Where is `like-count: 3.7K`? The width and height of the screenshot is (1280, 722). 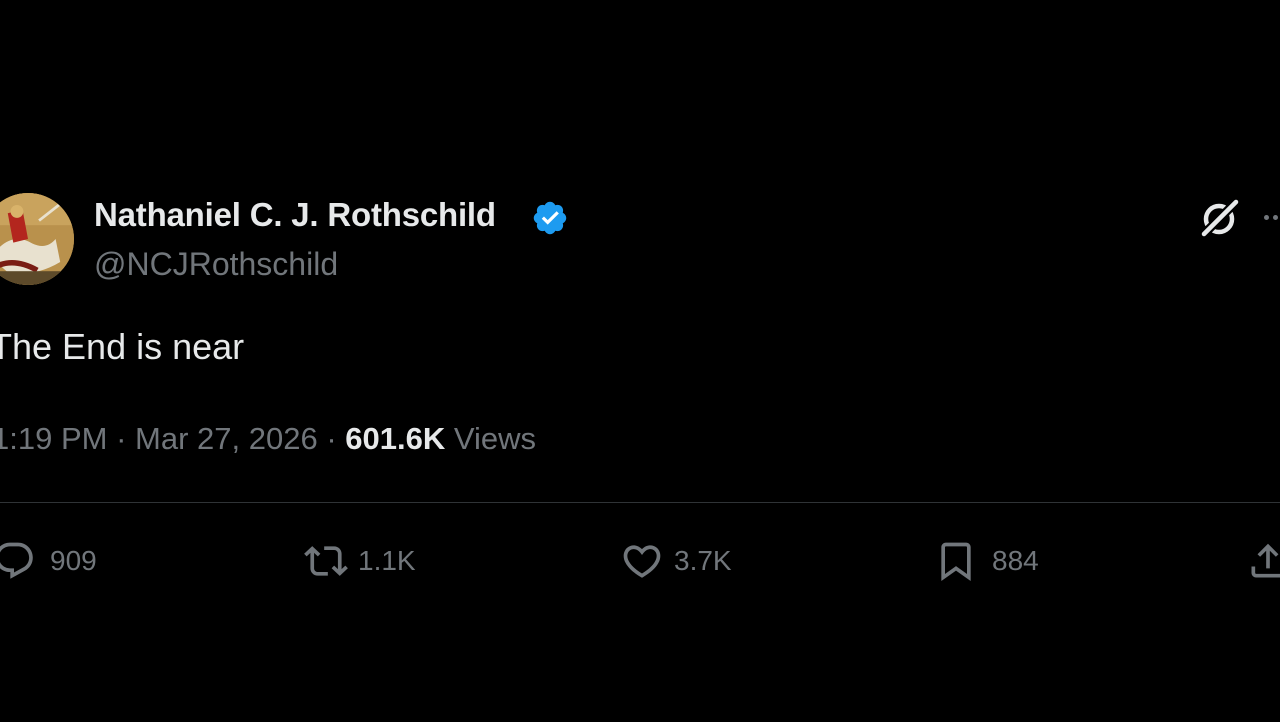 like-count: 3.7K is located at coordinates (703, 560).